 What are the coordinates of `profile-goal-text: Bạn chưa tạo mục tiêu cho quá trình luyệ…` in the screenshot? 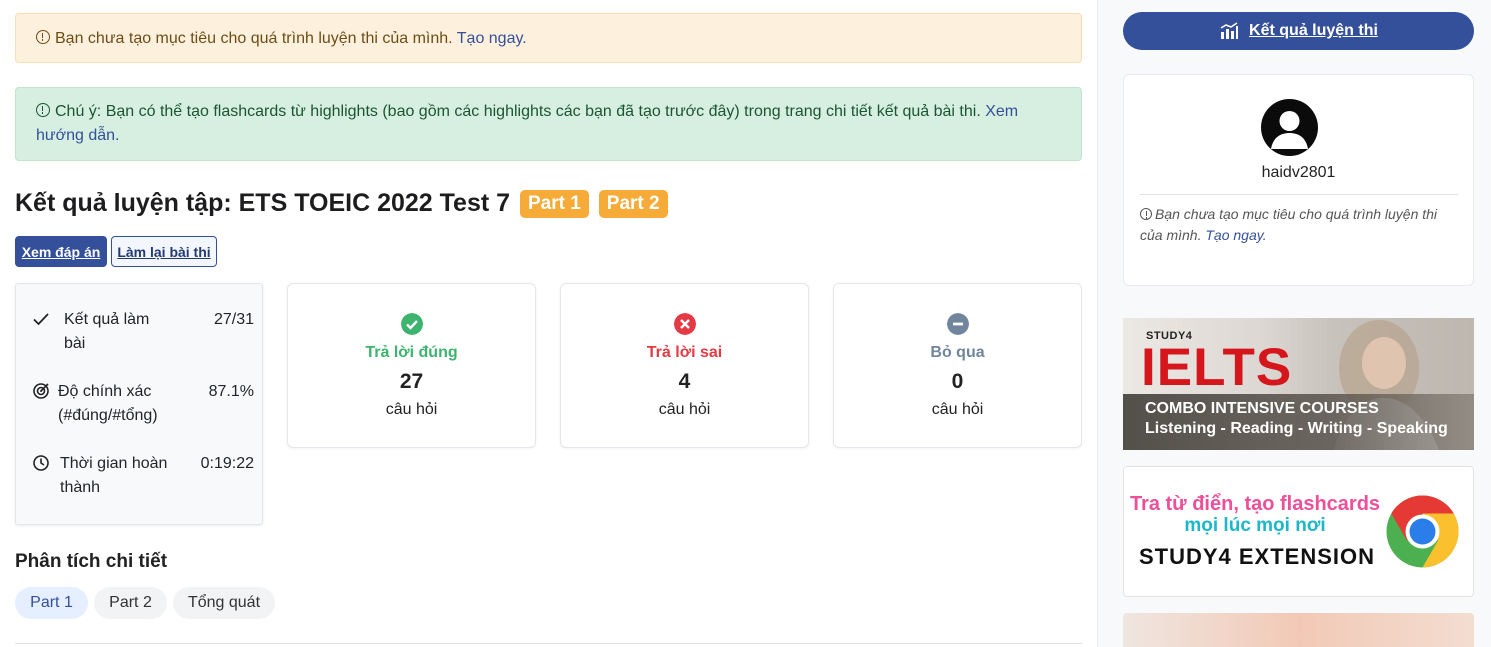 It's located at (1289, 224).